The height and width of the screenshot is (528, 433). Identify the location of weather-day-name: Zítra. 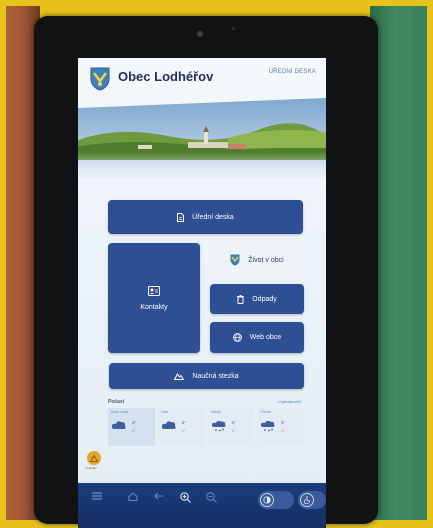
(164, 412).